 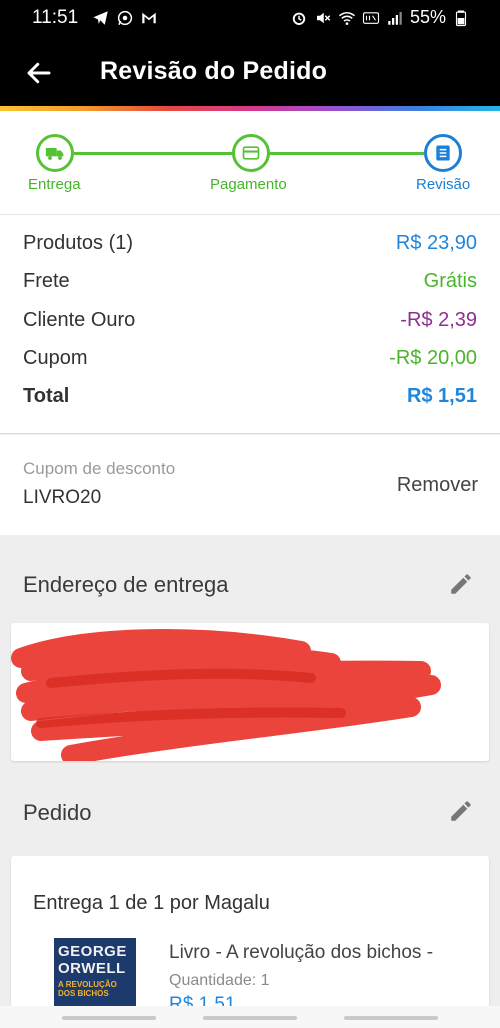 What do you see at coordinates (78, 242) in the screenshot?
I see `products-label: Produtos (1)` at bounding box center [78, 242].